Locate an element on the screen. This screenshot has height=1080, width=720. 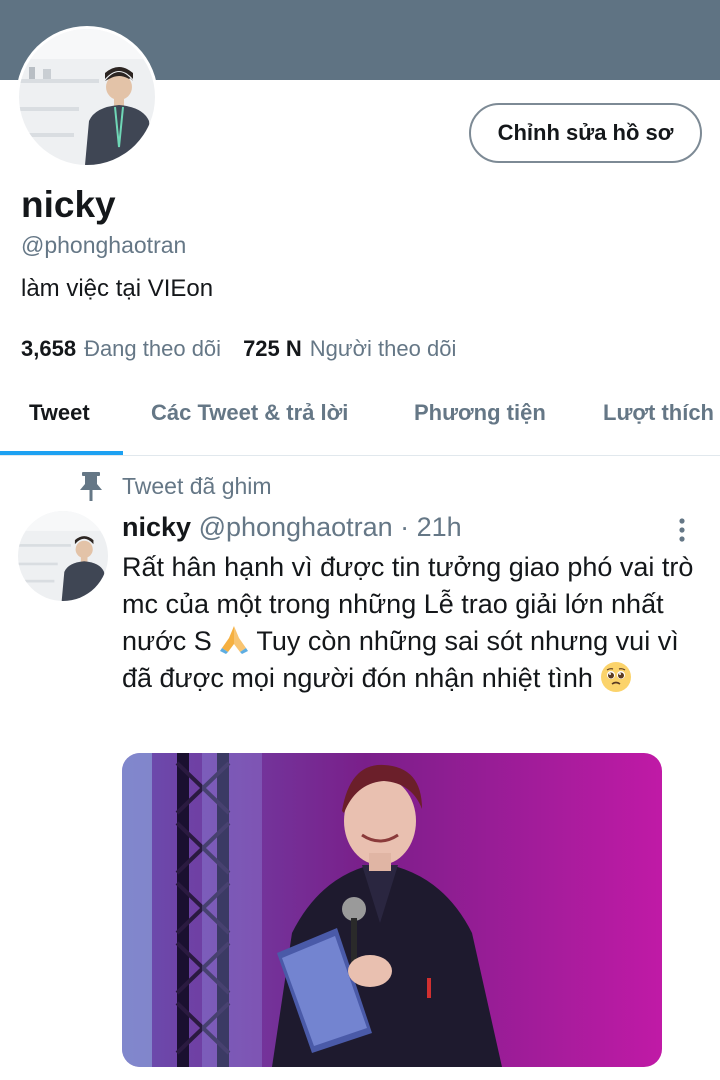
followers-stat: 725 N Người theo dõi is located at coordinates (349, 349).